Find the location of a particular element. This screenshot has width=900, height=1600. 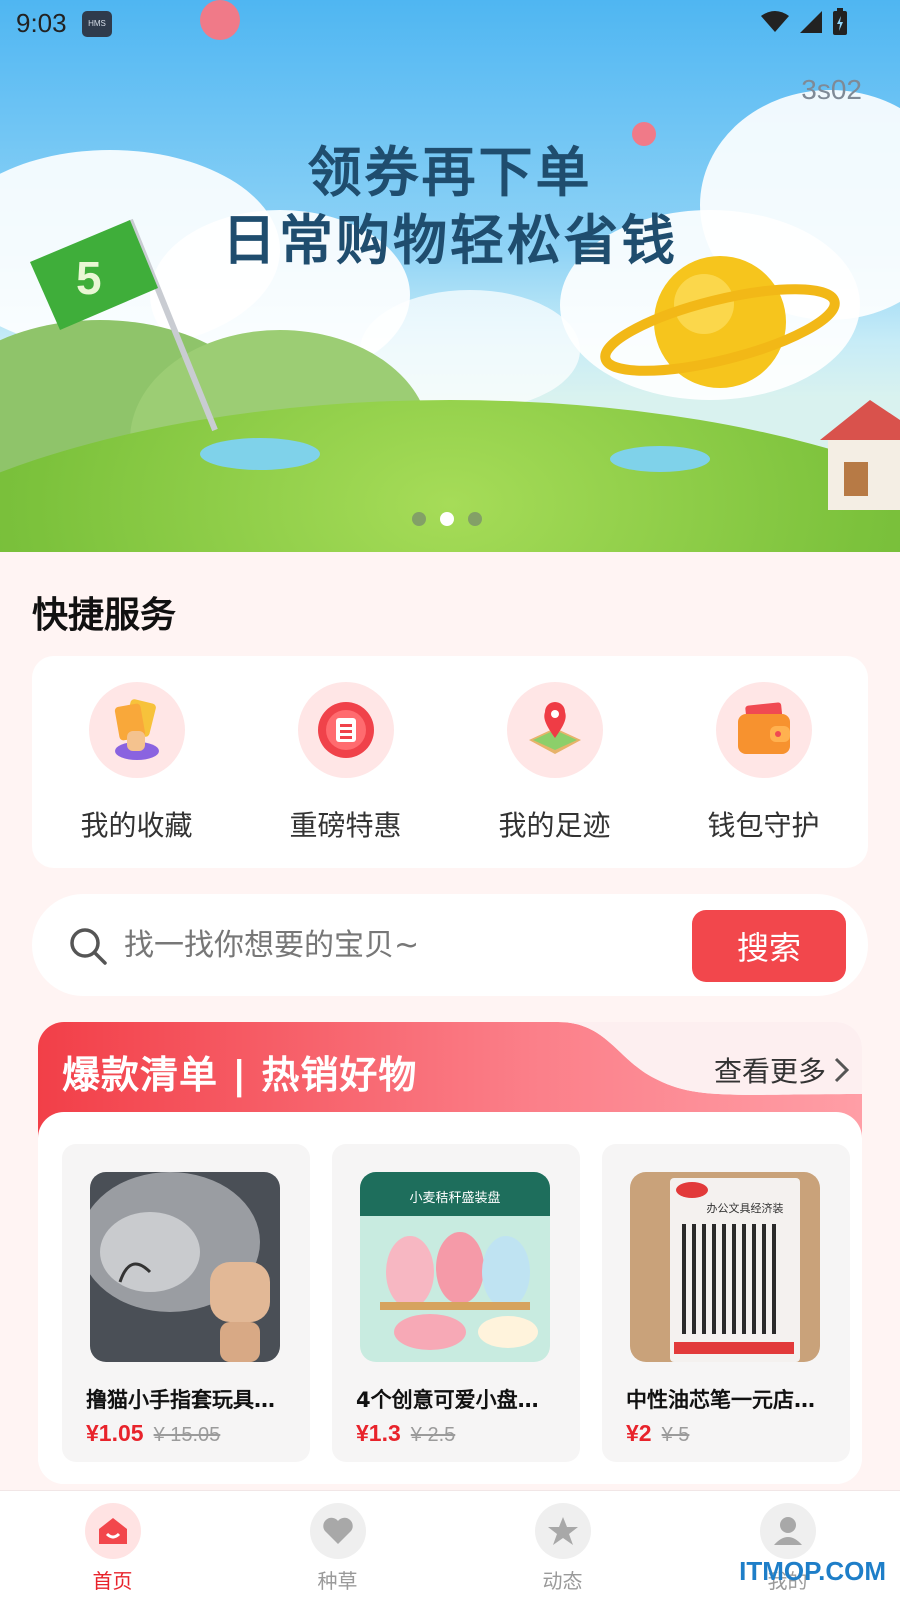

signal-icon is located at coordinates (811, 22).